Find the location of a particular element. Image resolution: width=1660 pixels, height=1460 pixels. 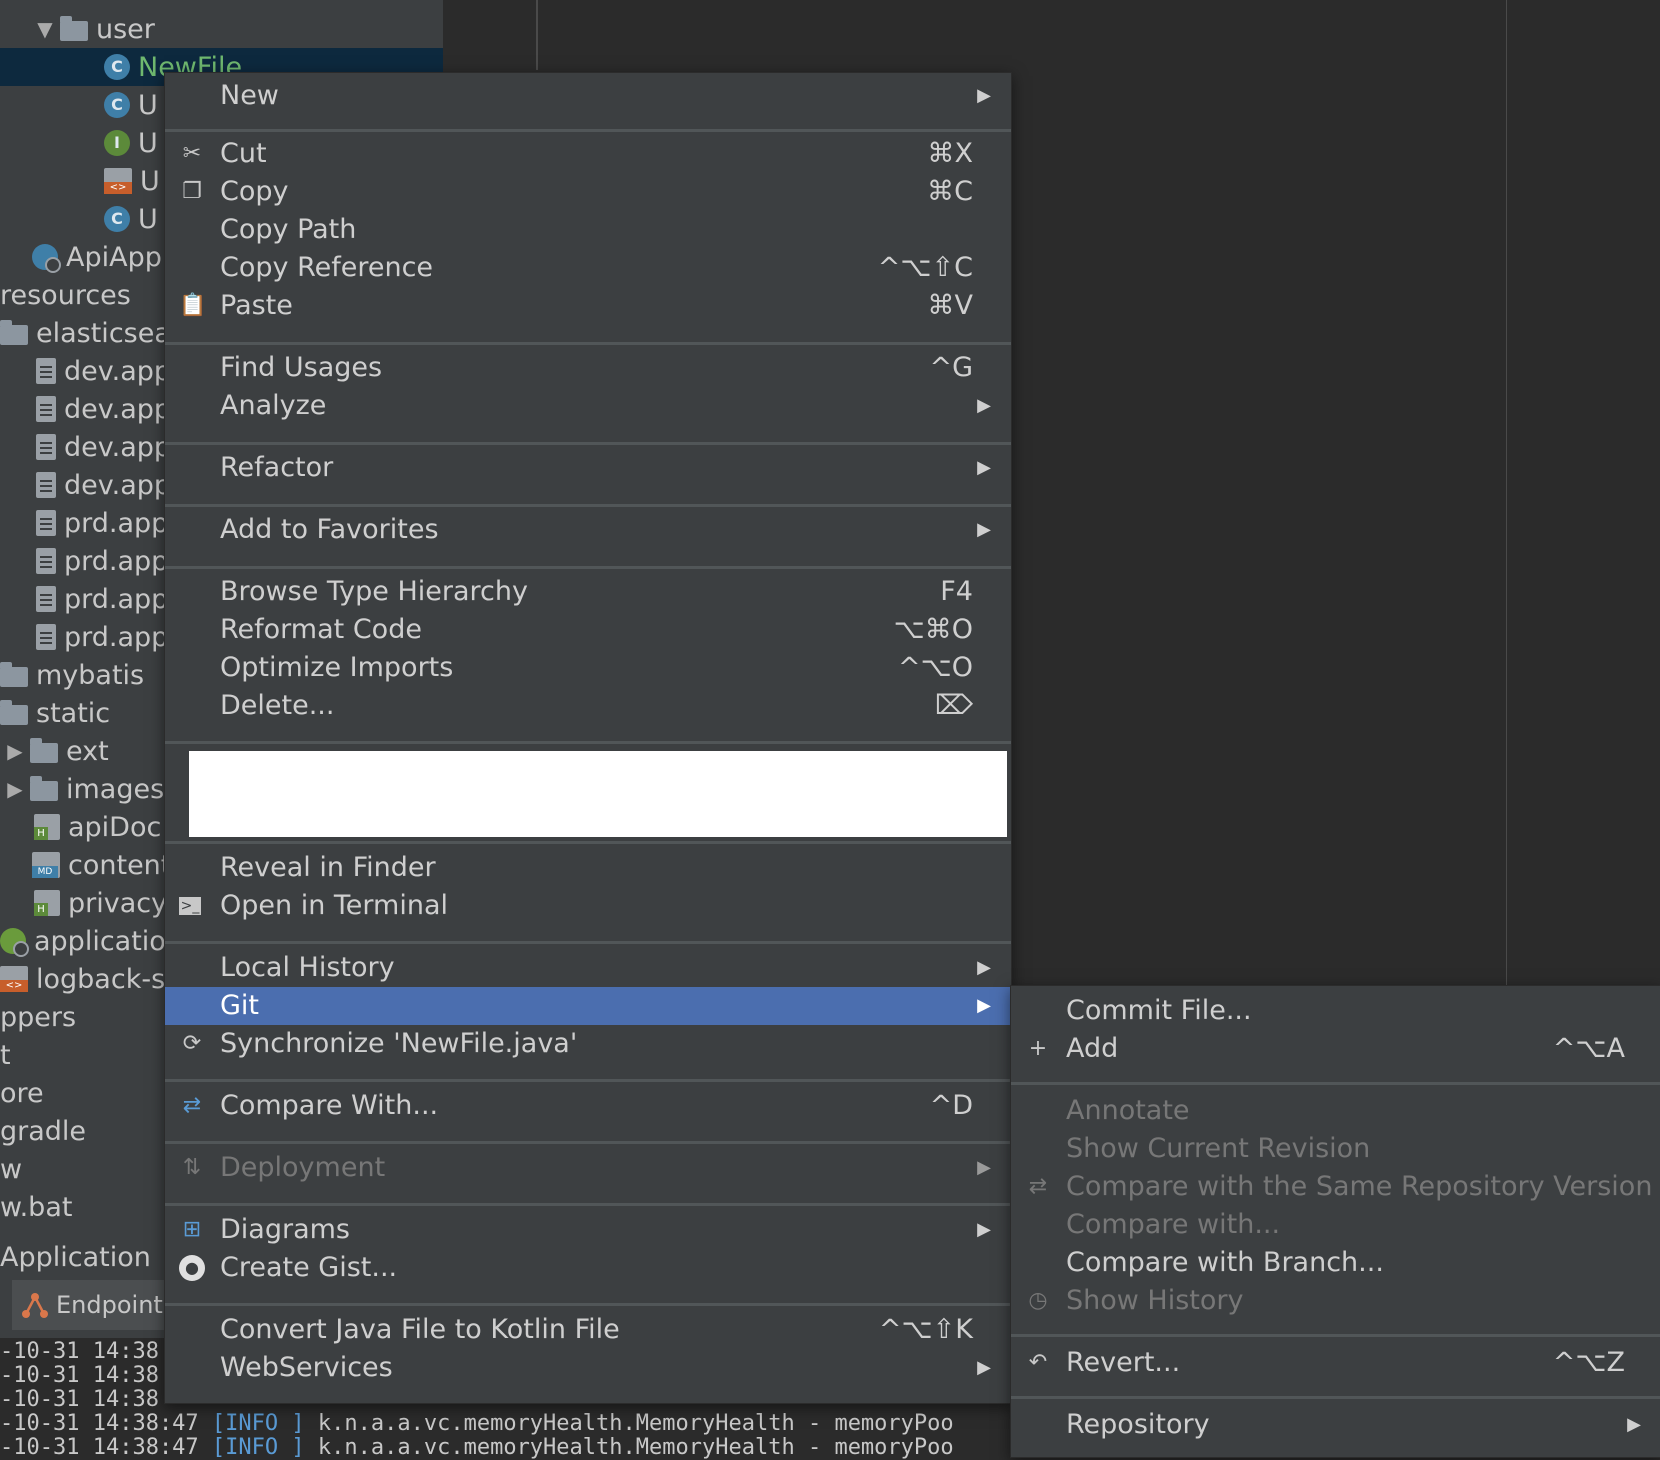

tree-item: U is located at coordinates (132, 181).